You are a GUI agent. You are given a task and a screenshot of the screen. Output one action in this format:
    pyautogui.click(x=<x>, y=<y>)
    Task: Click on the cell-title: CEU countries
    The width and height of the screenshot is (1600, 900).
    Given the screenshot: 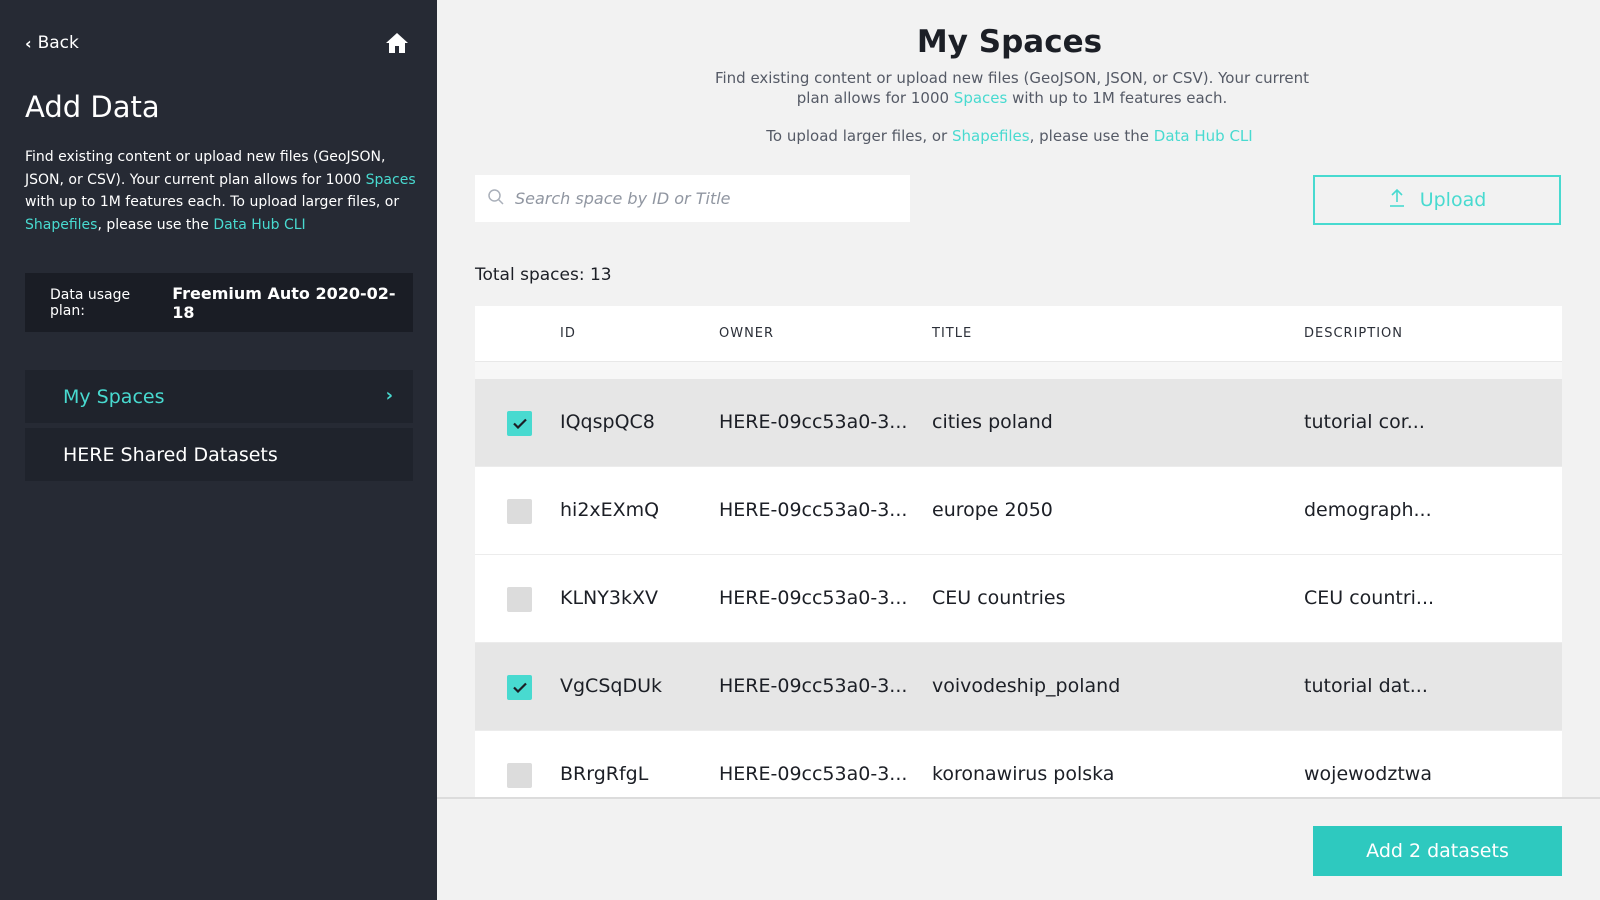 What is the action you would take?
    pyautogui.click(x=999, y=598)
    